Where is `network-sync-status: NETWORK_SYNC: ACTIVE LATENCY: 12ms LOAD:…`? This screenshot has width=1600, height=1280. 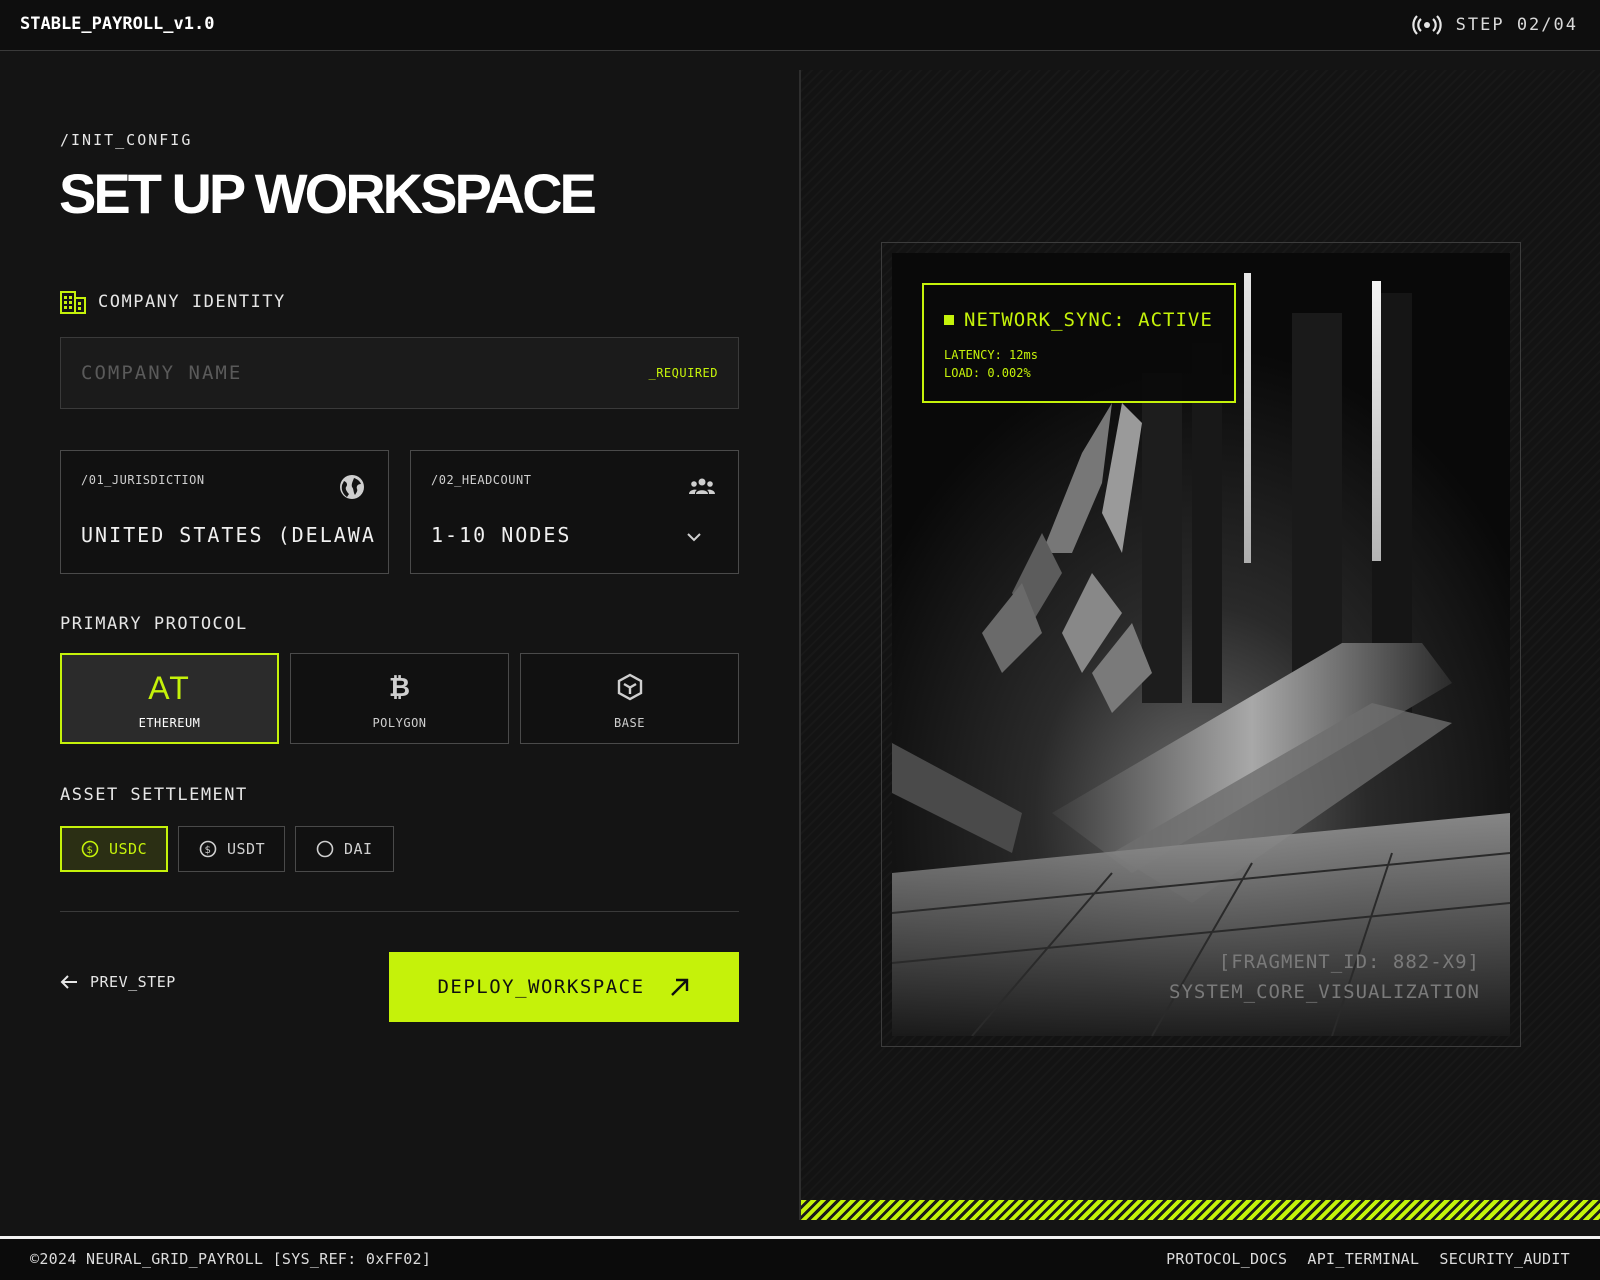
network-sync-status: NETWORK_SYNC: ACTIVE LATENCY: 12ms LOAD:… is located at coordinates (1079, 343).